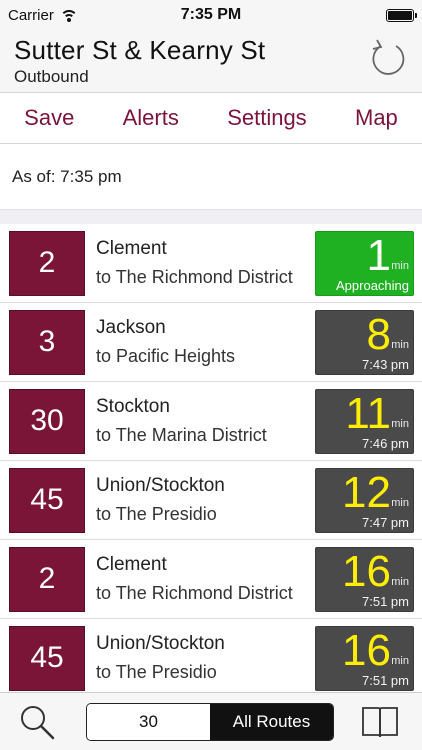  What do you see at coordinates (205, 342) in the screenshot?
I see `route-info: Jackson to Pacific Heights` at bounding box center [205, 342].